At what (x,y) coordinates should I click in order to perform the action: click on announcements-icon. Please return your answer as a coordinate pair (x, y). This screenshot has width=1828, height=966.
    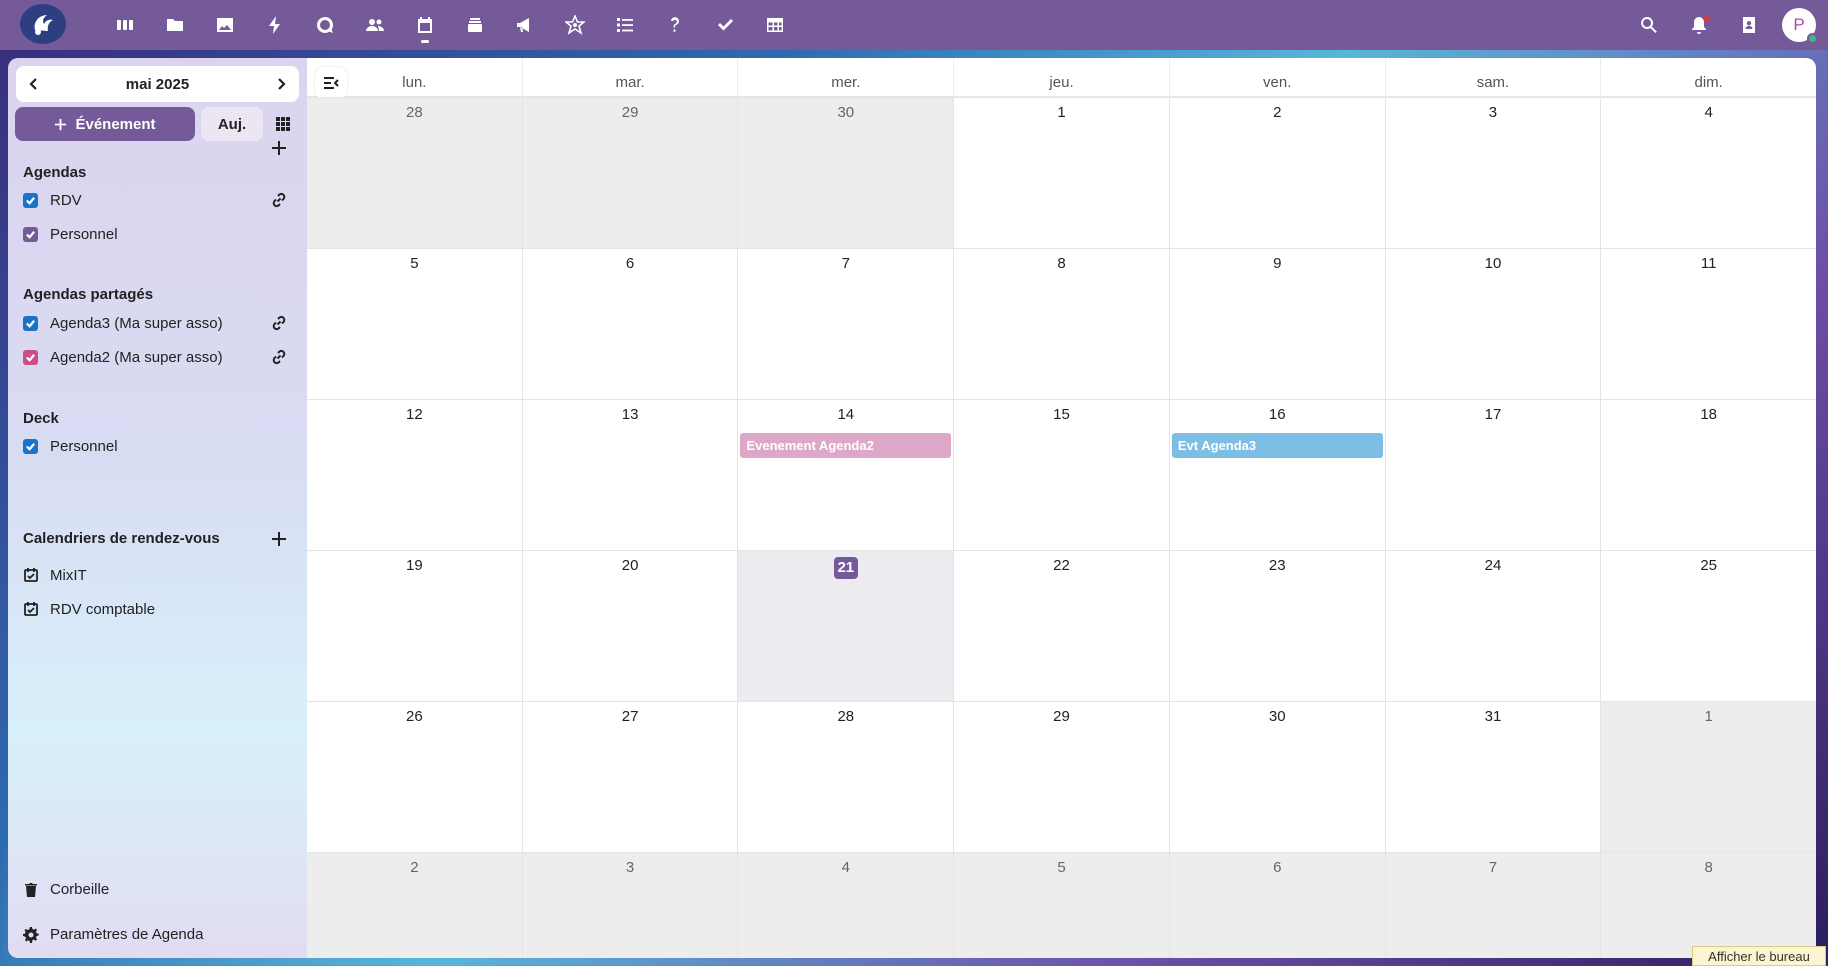
    Looking at the image, I should click on (525, 25).